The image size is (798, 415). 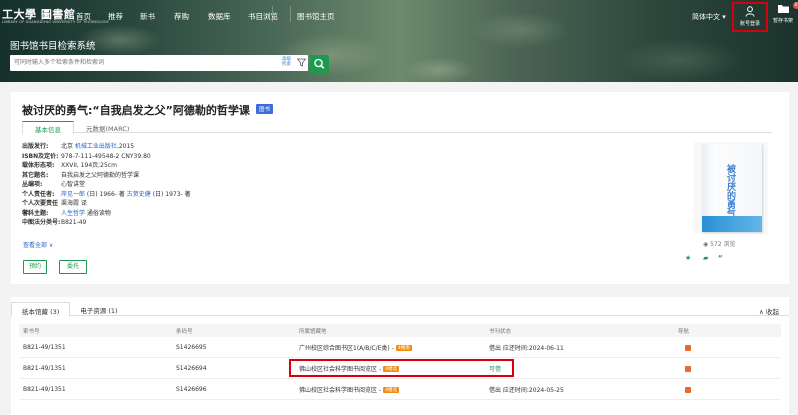 I want to click on tab-basic-info: 基本信息, so click(x=48, y=127).